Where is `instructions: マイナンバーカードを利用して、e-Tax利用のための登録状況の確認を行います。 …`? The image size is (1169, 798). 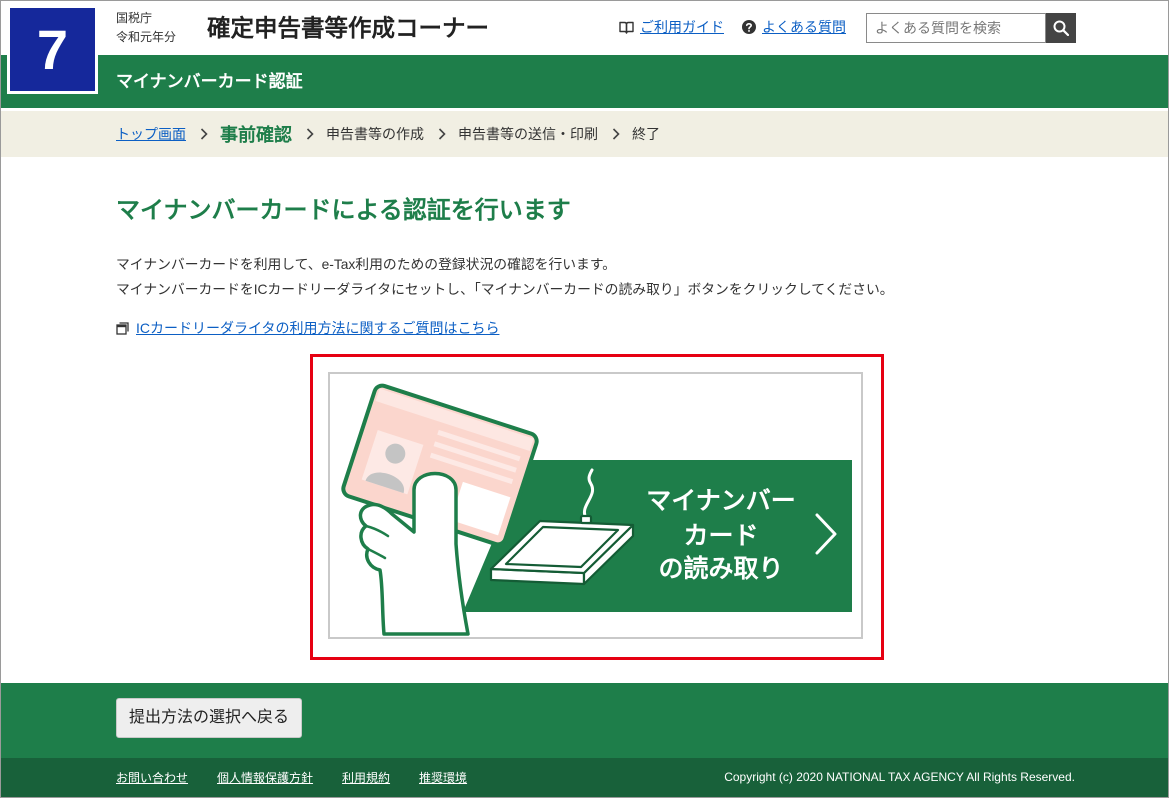 instructions: マイナンバーカードを利用して、e-Tax利用のための登録状況の確認を行います。 … is located at coordinates (505, 277).